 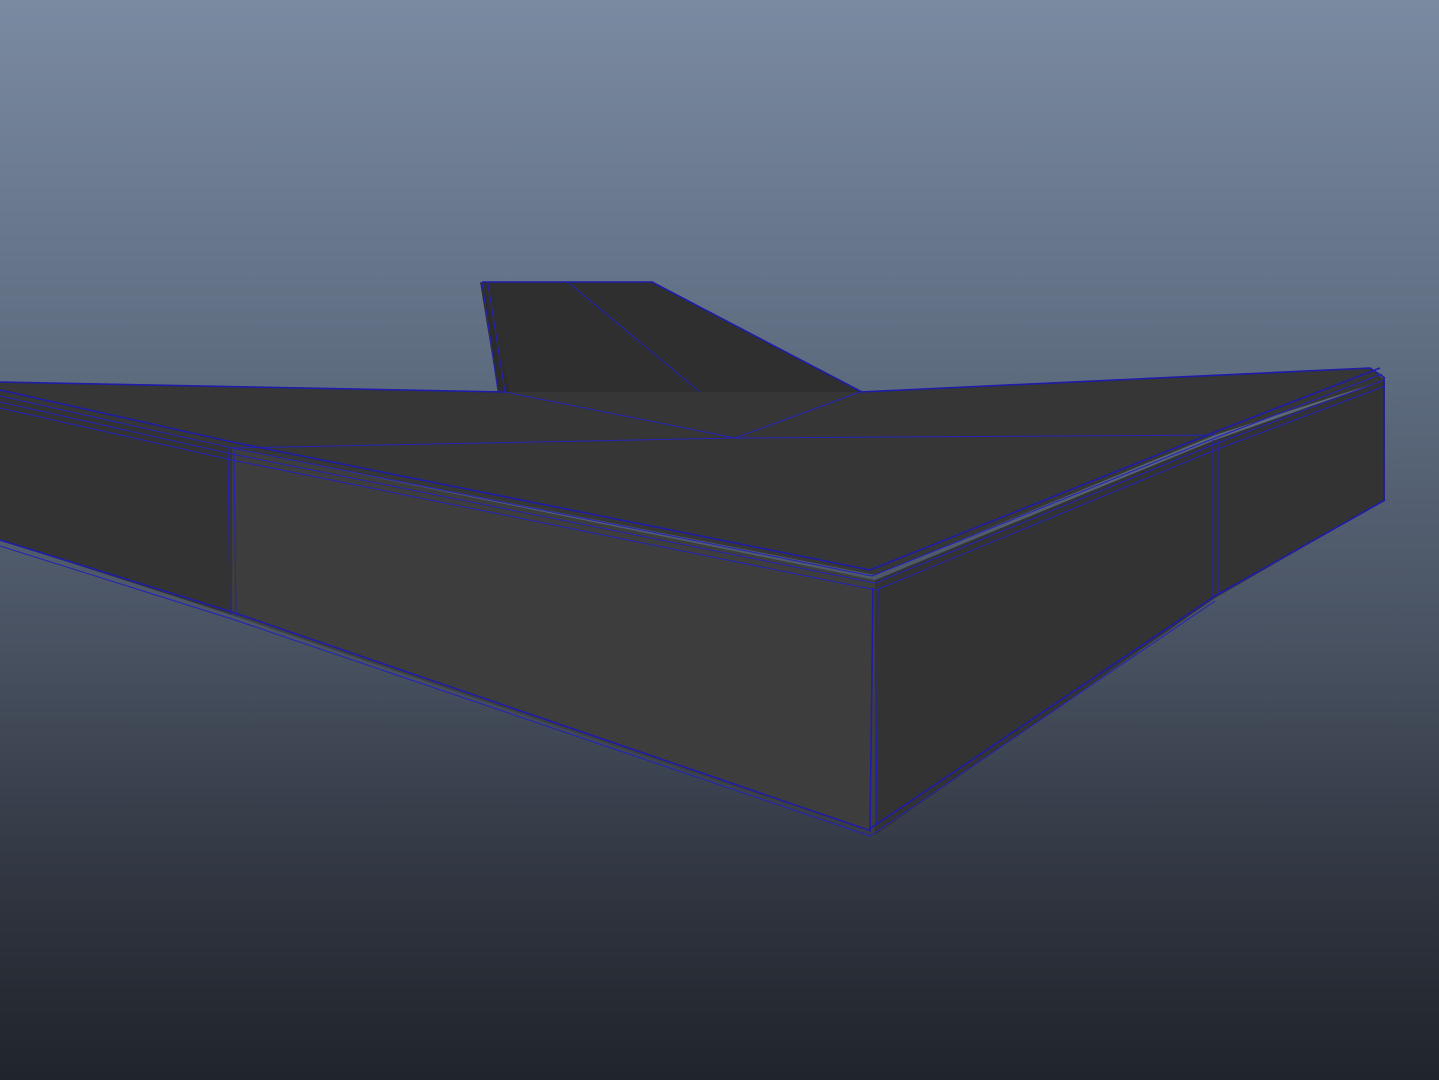 I want to click on backrest-mesh, so click(x=671, y=337).